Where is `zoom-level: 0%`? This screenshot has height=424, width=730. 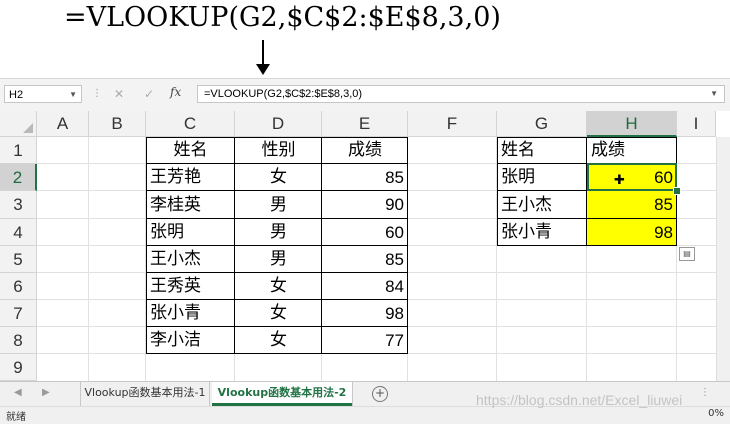
zoom-level: 0% is located at coordinates (716, 413).